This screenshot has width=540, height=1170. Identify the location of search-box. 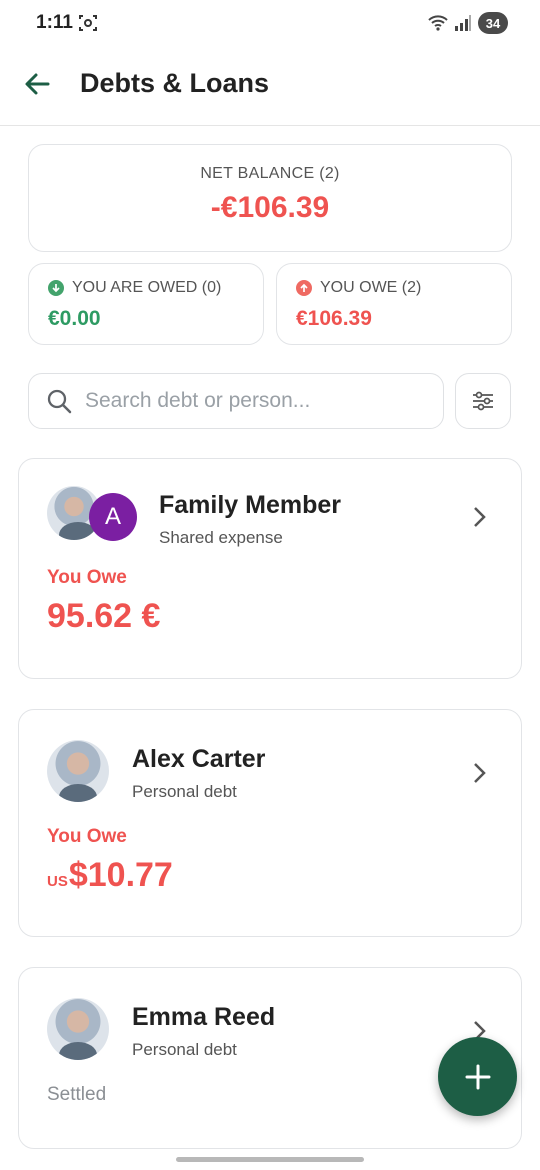
(236, 401).